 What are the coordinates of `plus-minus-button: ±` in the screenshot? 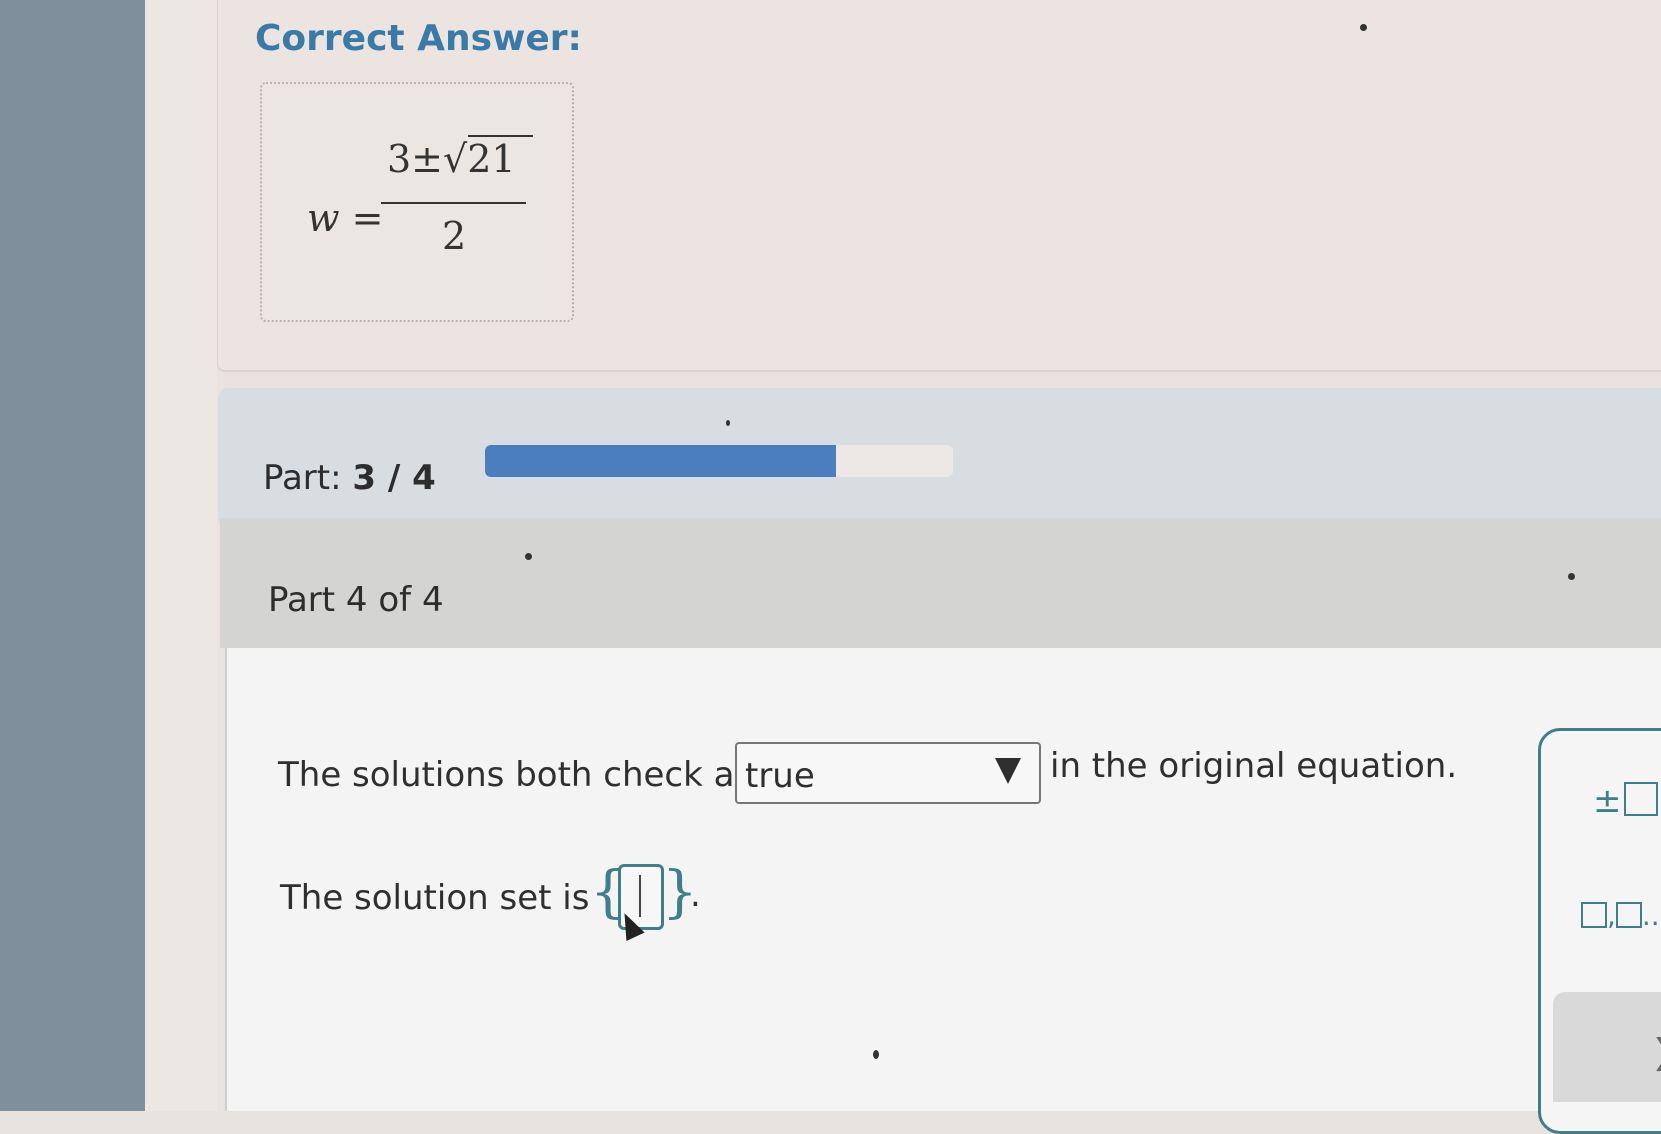 It's located at (1625, 801).